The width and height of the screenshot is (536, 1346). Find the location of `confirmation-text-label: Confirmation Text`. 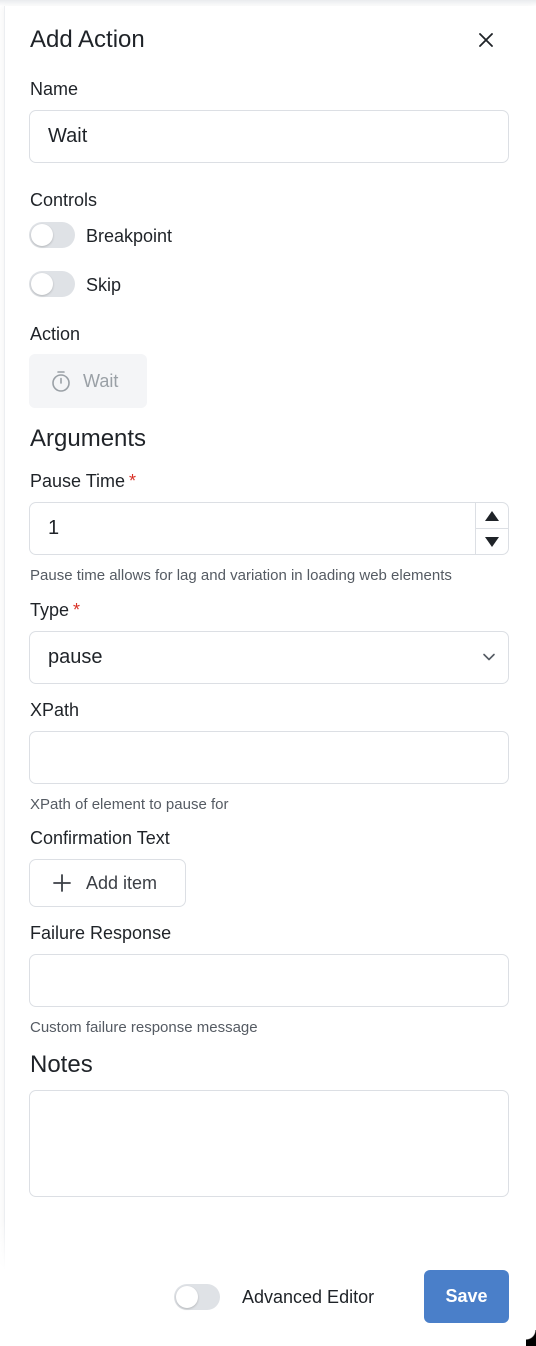

confirmation-text-label: Confirmation Text is located at coordinates (100, 838).